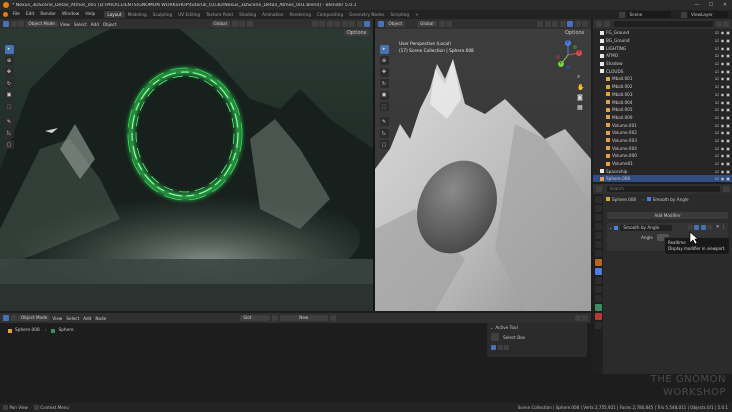 The height and width of the screenshot is (412, 732). I want to click on output-tab-icon, so click(598, 217).